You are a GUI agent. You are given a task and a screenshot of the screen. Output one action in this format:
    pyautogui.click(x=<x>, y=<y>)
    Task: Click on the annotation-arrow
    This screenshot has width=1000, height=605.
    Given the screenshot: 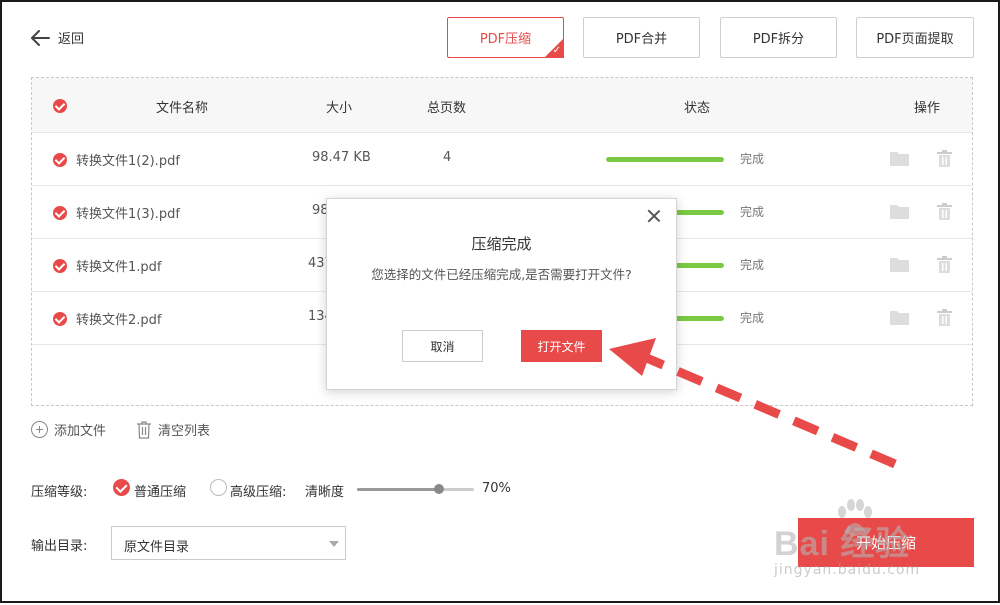 What is the action you would take?
    pyautogui.click(x=753, y=403)
    